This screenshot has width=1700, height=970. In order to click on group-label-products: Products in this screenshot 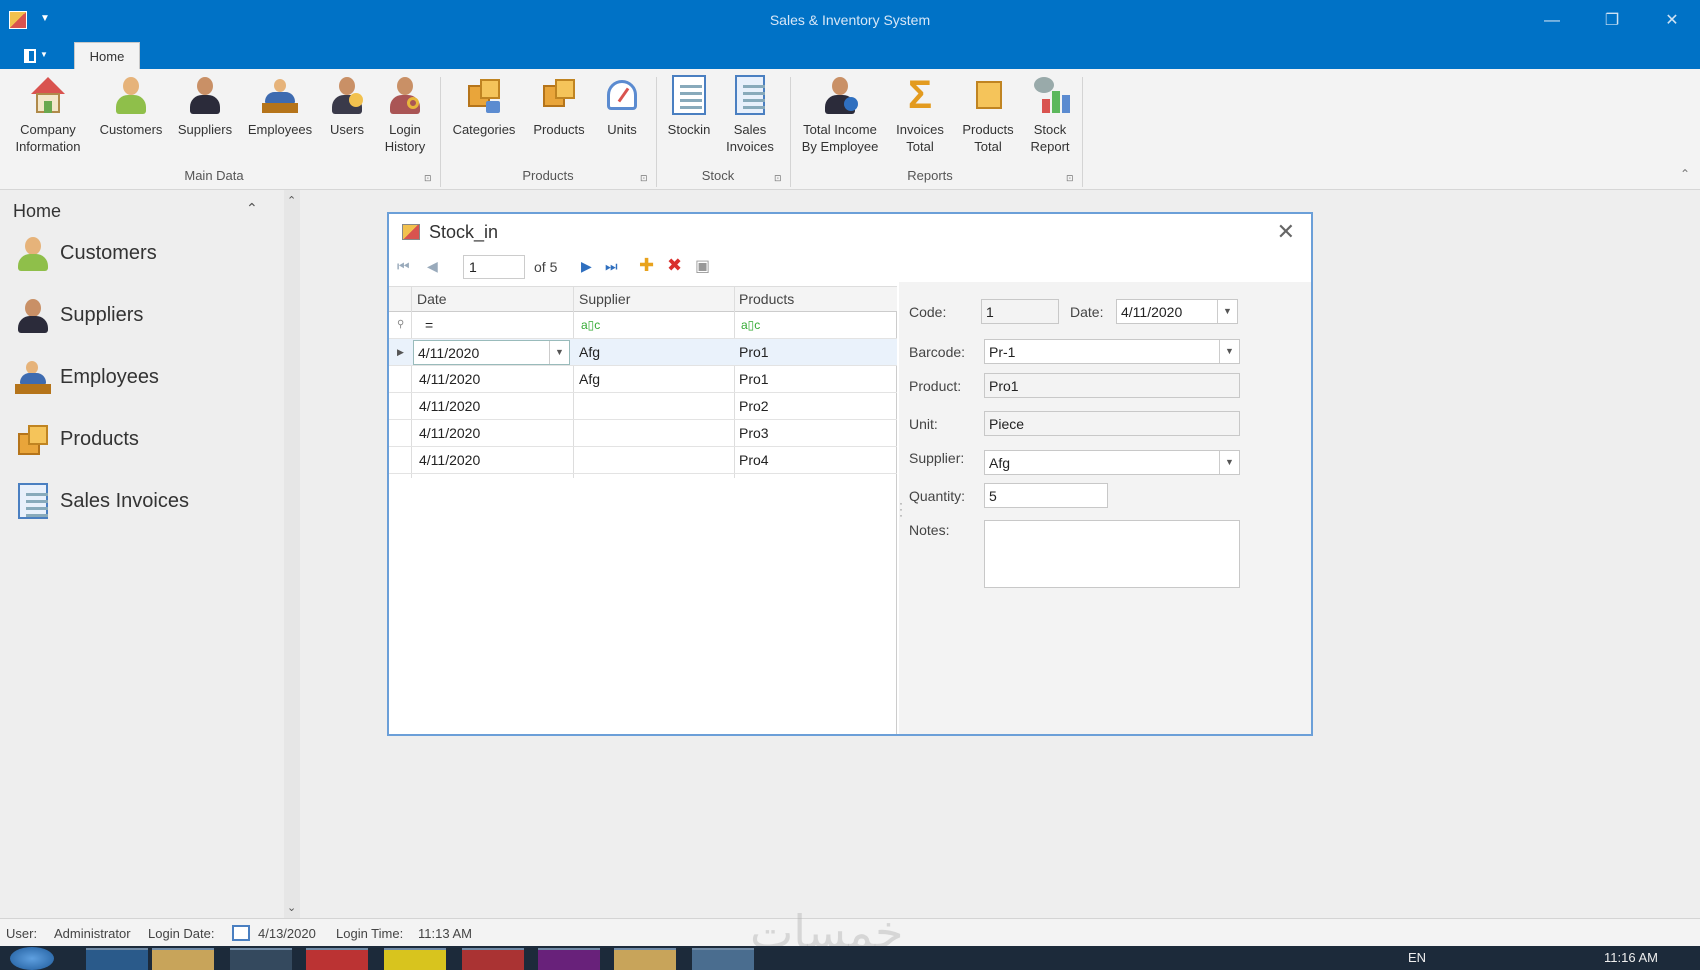, I will do `click(548, 175)`.